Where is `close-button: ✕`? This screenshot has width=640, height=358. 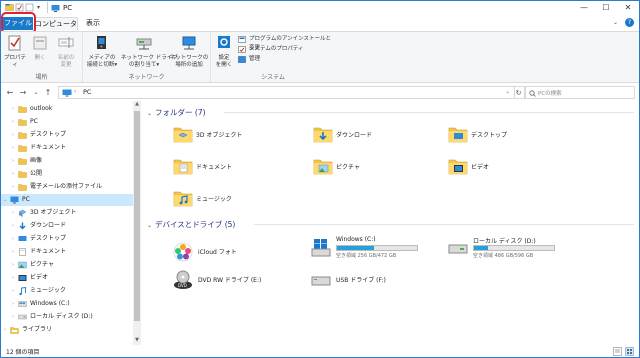
close-button: ✕ is located at coordinates (628, 8).